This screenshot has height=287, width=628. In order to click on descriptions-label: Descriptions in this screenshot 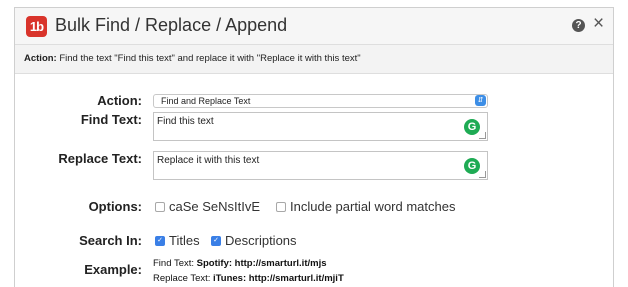, I will do `click(261, 240)`.